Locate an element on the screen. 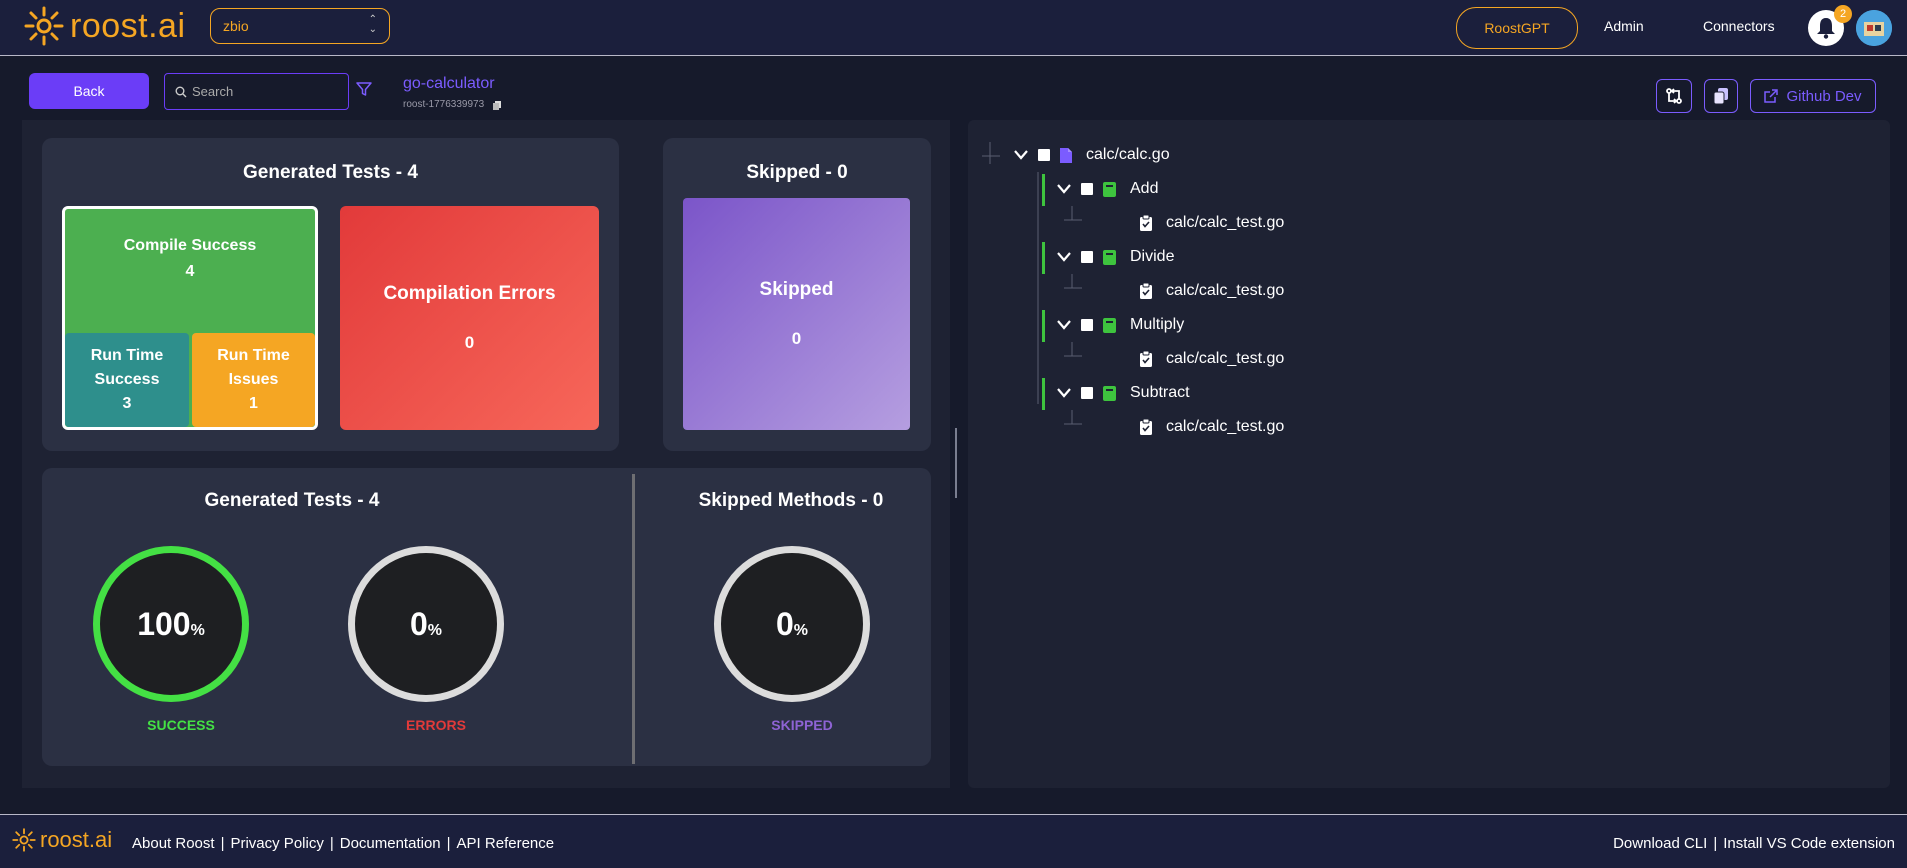 This screenshot has width=1907, height=868. roost-logo: roost.ai is located at coordinates (105, 26).